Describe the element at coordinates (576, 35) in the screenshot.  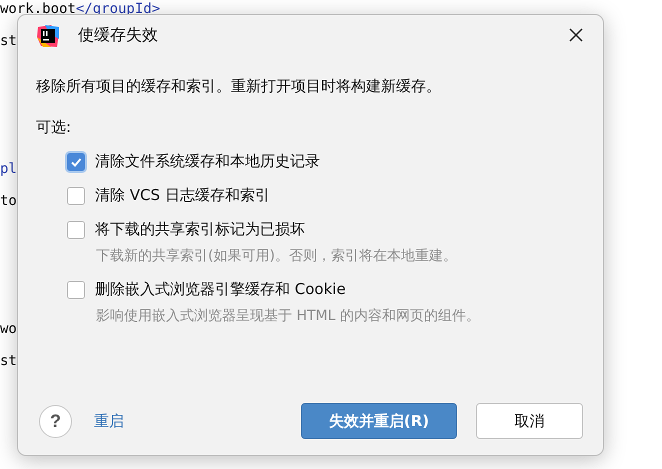
I see `close-icon` at that location.